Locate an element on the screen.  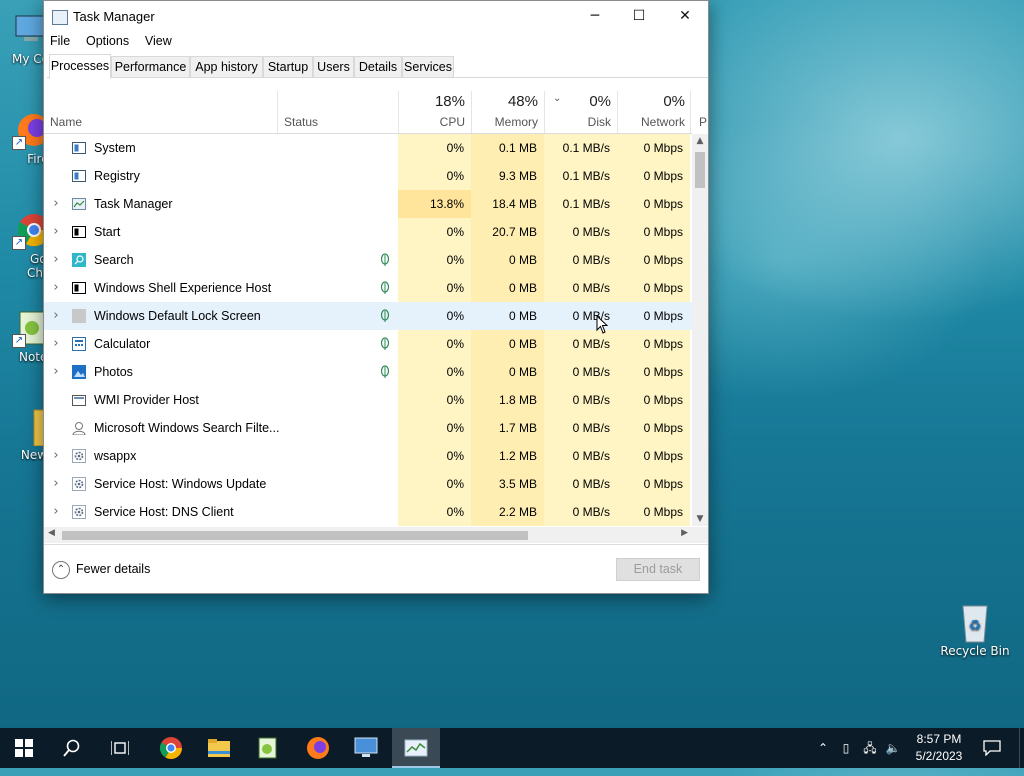
show-hidden-icons-chevron-up-icon: ⌃ is located at coordinates (823, 748).